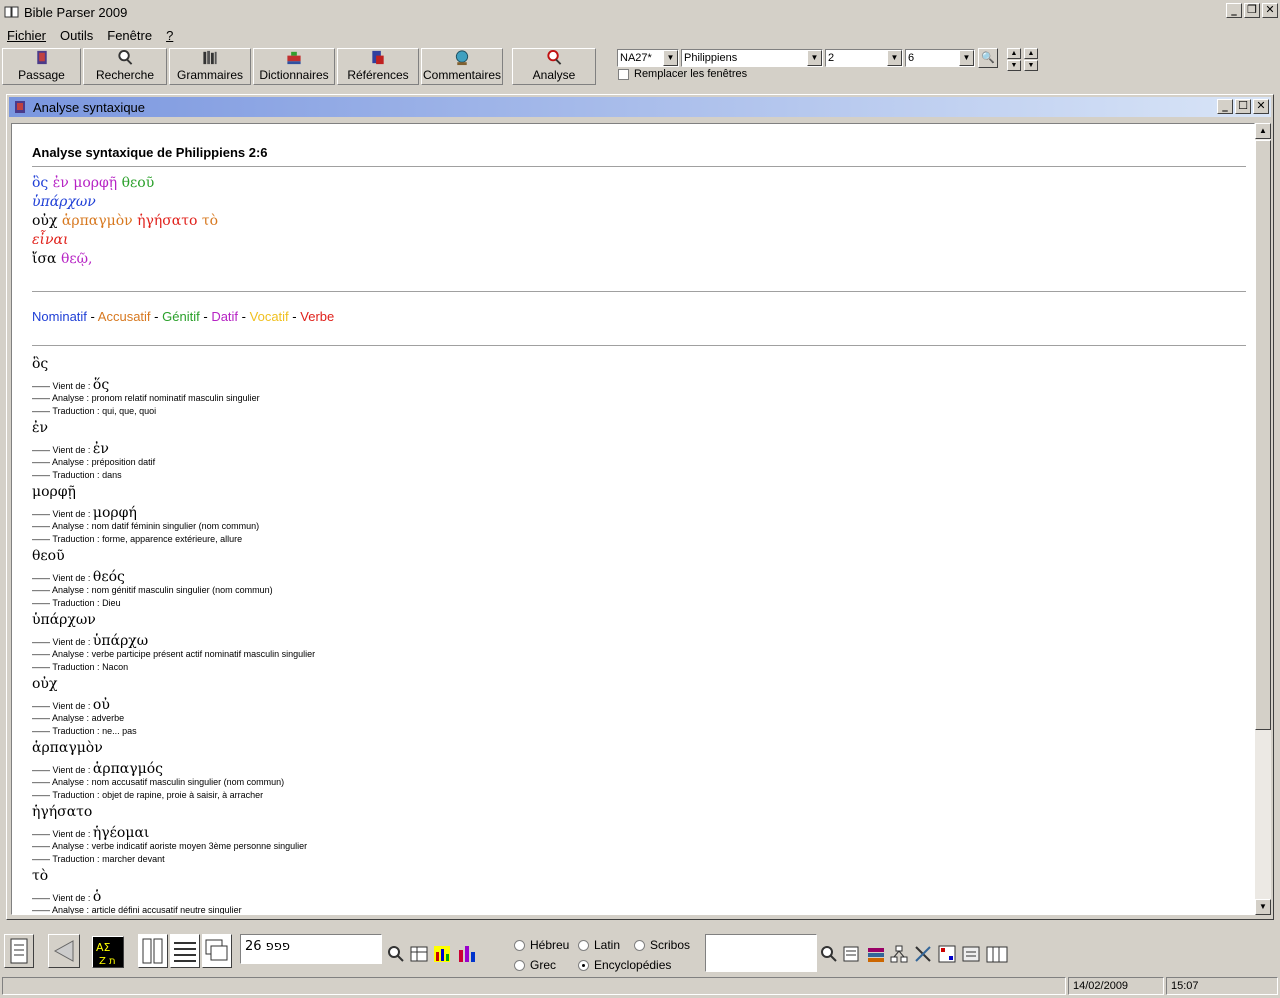 Image resolution: width=1280 pixels, height=998 pixels. Describe the element at coordinates (648, 58) in the screenshot. I see `version-select: NA27* ▼` at that location.